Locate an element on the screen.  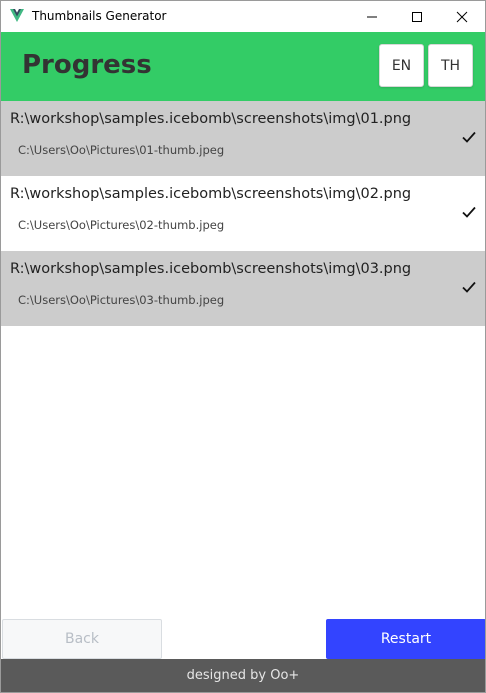
close-button is located at coordinates (462, 16).